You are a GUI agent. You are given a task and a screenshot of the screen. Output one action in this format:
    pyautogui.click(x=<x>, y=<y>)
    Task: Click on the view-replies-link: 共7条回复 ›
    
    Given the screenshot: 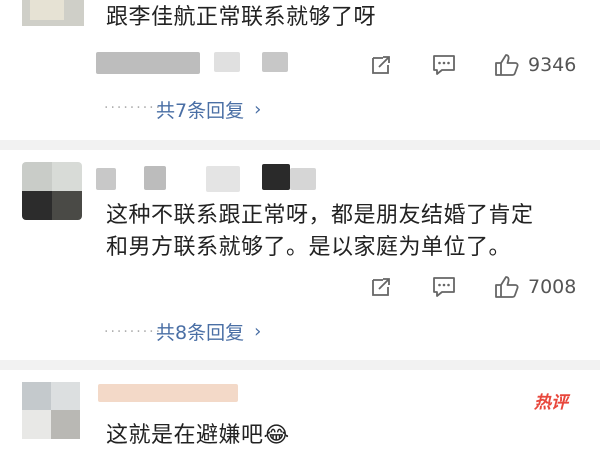 What is the action you would take?
    pyautogui.click(x=208, y=109)
    